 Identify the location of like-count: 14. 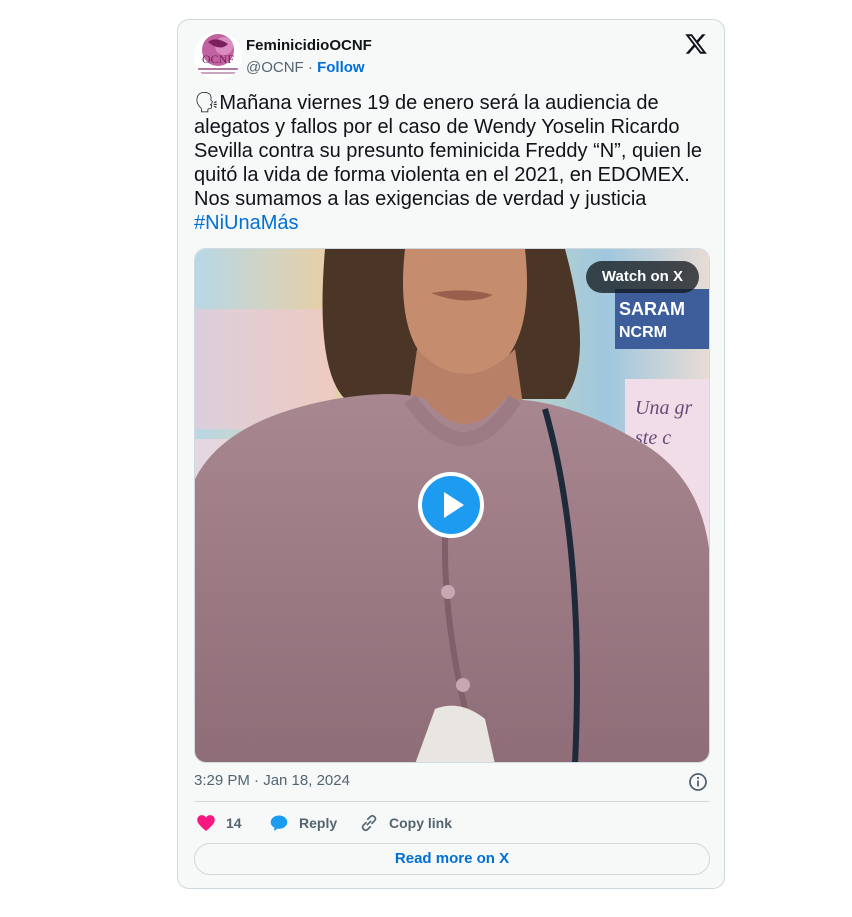
(234, 823).